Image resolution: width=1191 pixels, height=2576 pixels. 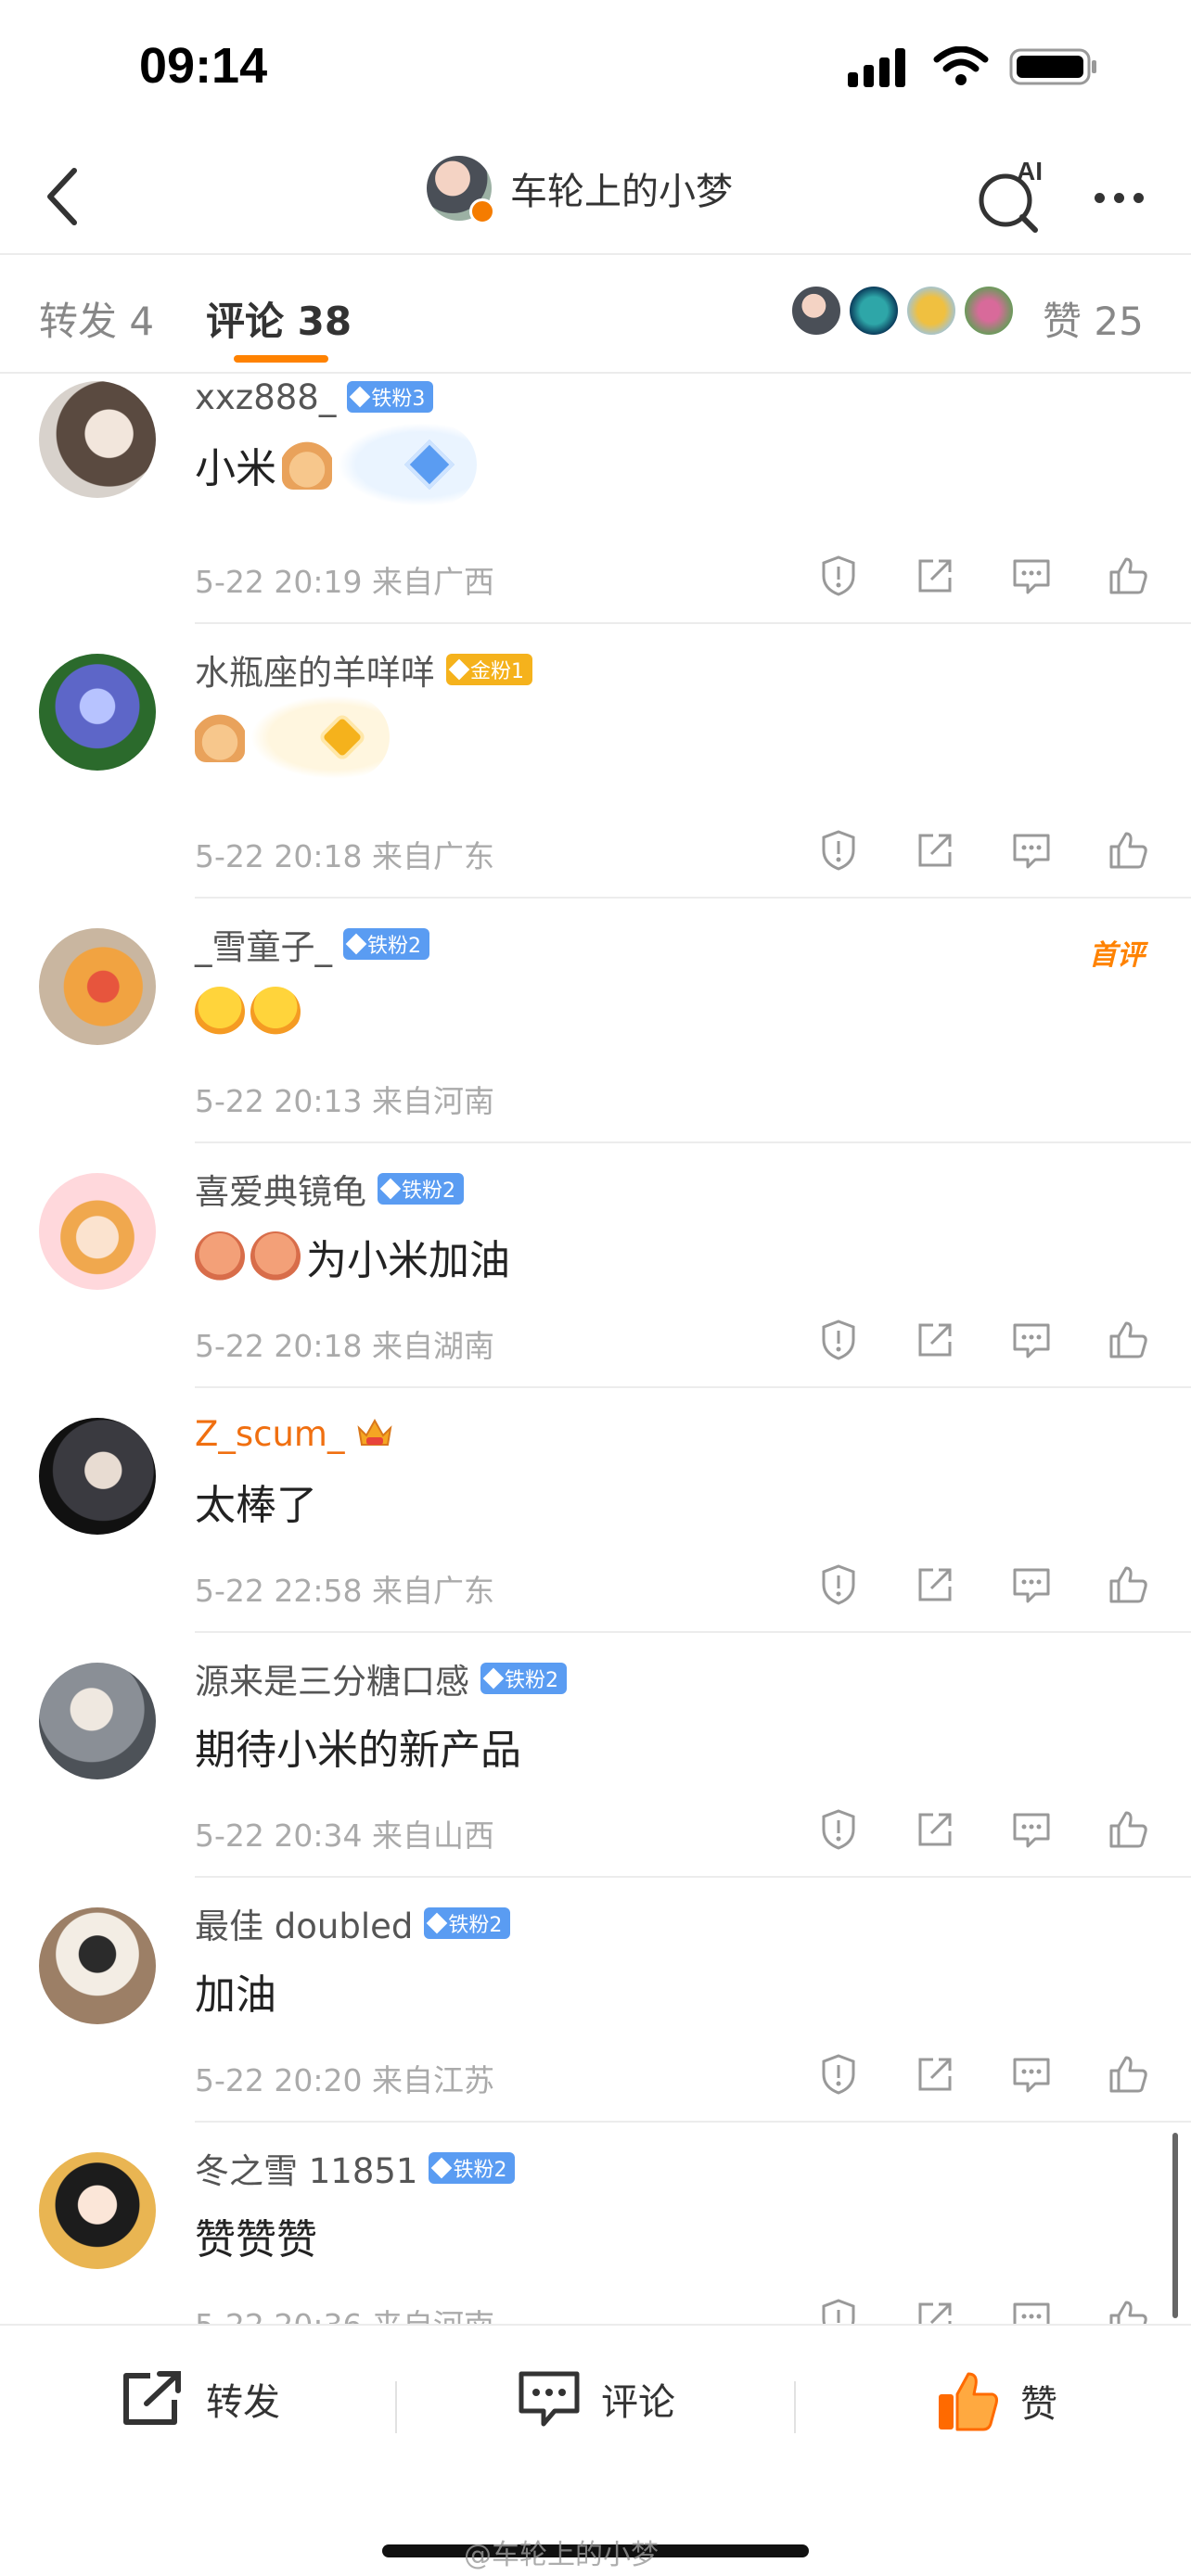 What do you see at coordinates (281, 359) in the screenshot?
I see `active-tab-indicator` at bounding box center [281, 359].